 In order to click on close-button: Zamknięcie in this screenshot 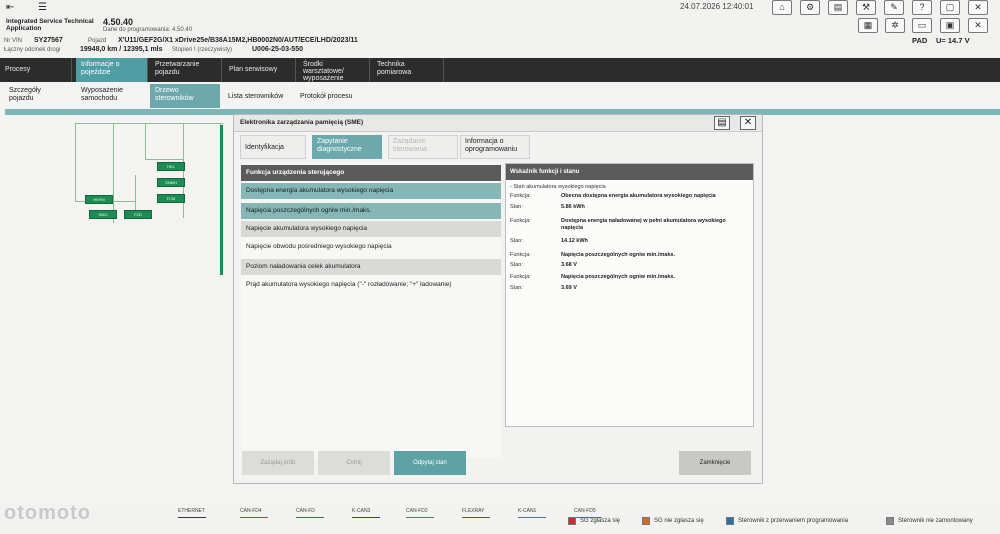, I will do `click(715, 463)`.